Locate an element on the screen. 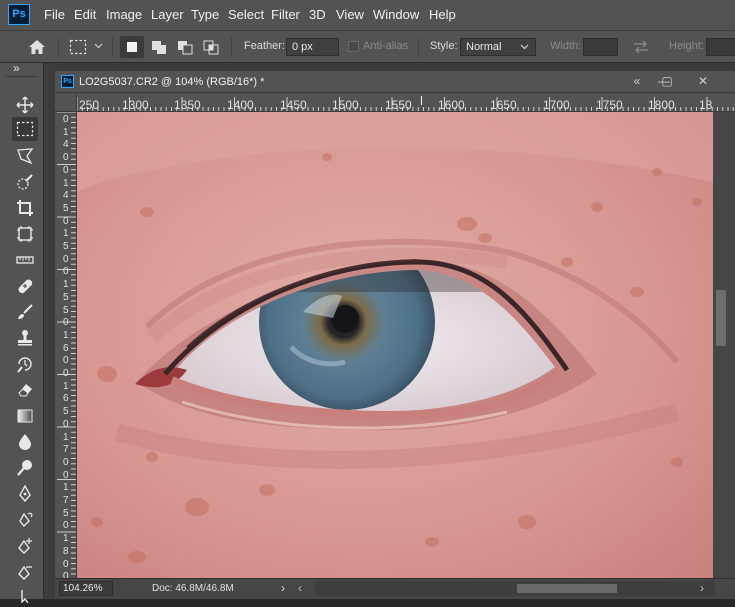 Image resolution: width=735 pixels, height=607 pixels. menu-view: View is located at coordinates (350, 14).